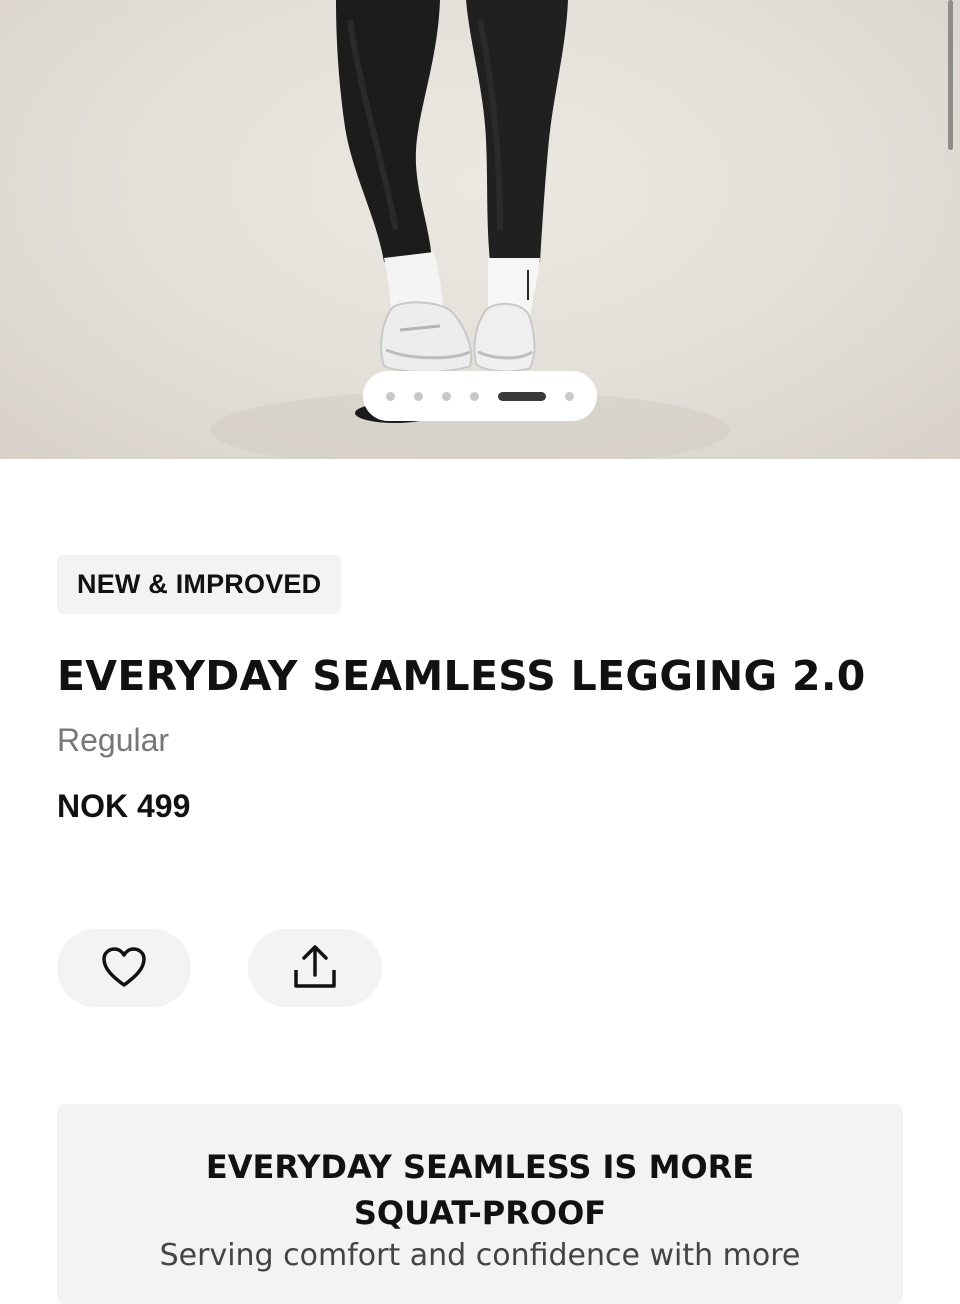 The width and height of the screenshot is (960, 1304). What do you see at coordinates (480, 1190) in the screenshot?
I see `promo-heading: EVERYDAY SEAMLESS IS MORE SQUAT-PROOF` at bounding box center [480, 1190].